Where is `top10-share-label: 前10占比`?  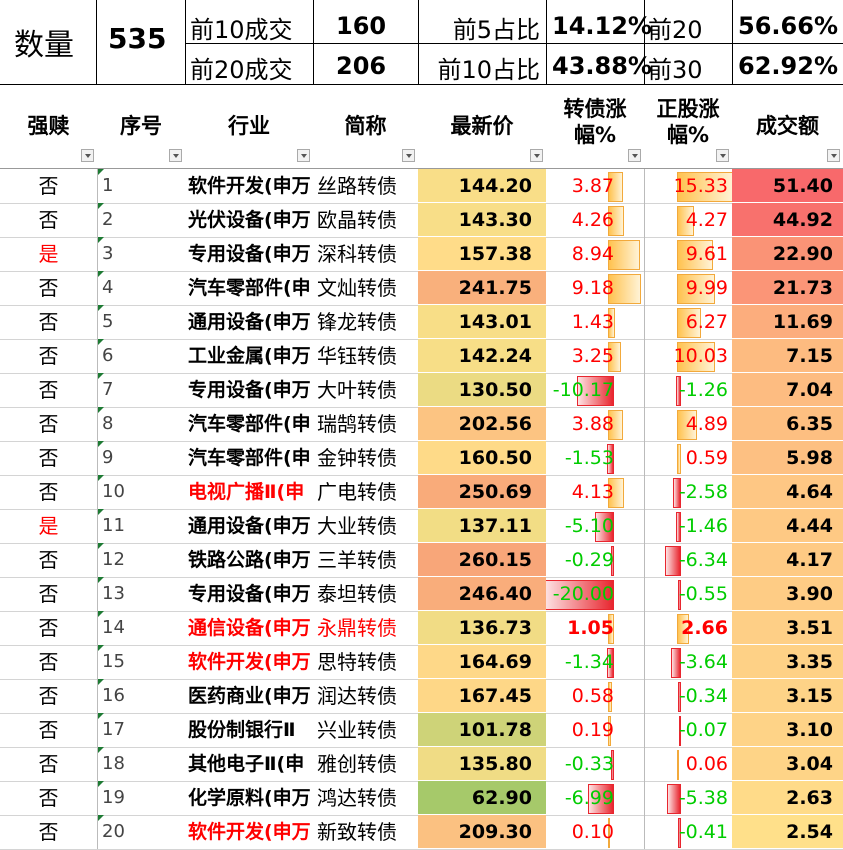
top10-share-label: 前10占比 is located at coordinates (480, 67).